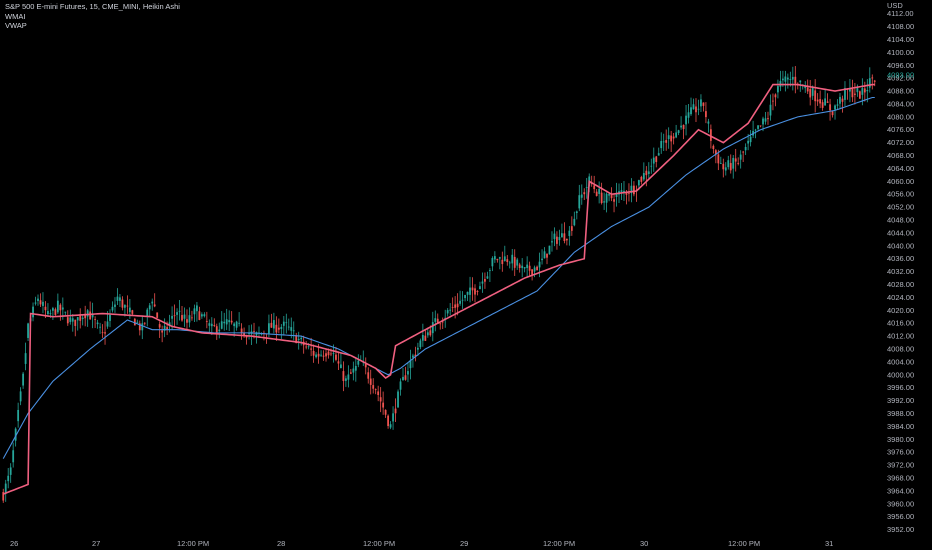 This screenshot has height=550, width=932. Describe the element at coordinates (900, 194) in the screenshot. I see `price-tick-label: 4056.00` at that location.